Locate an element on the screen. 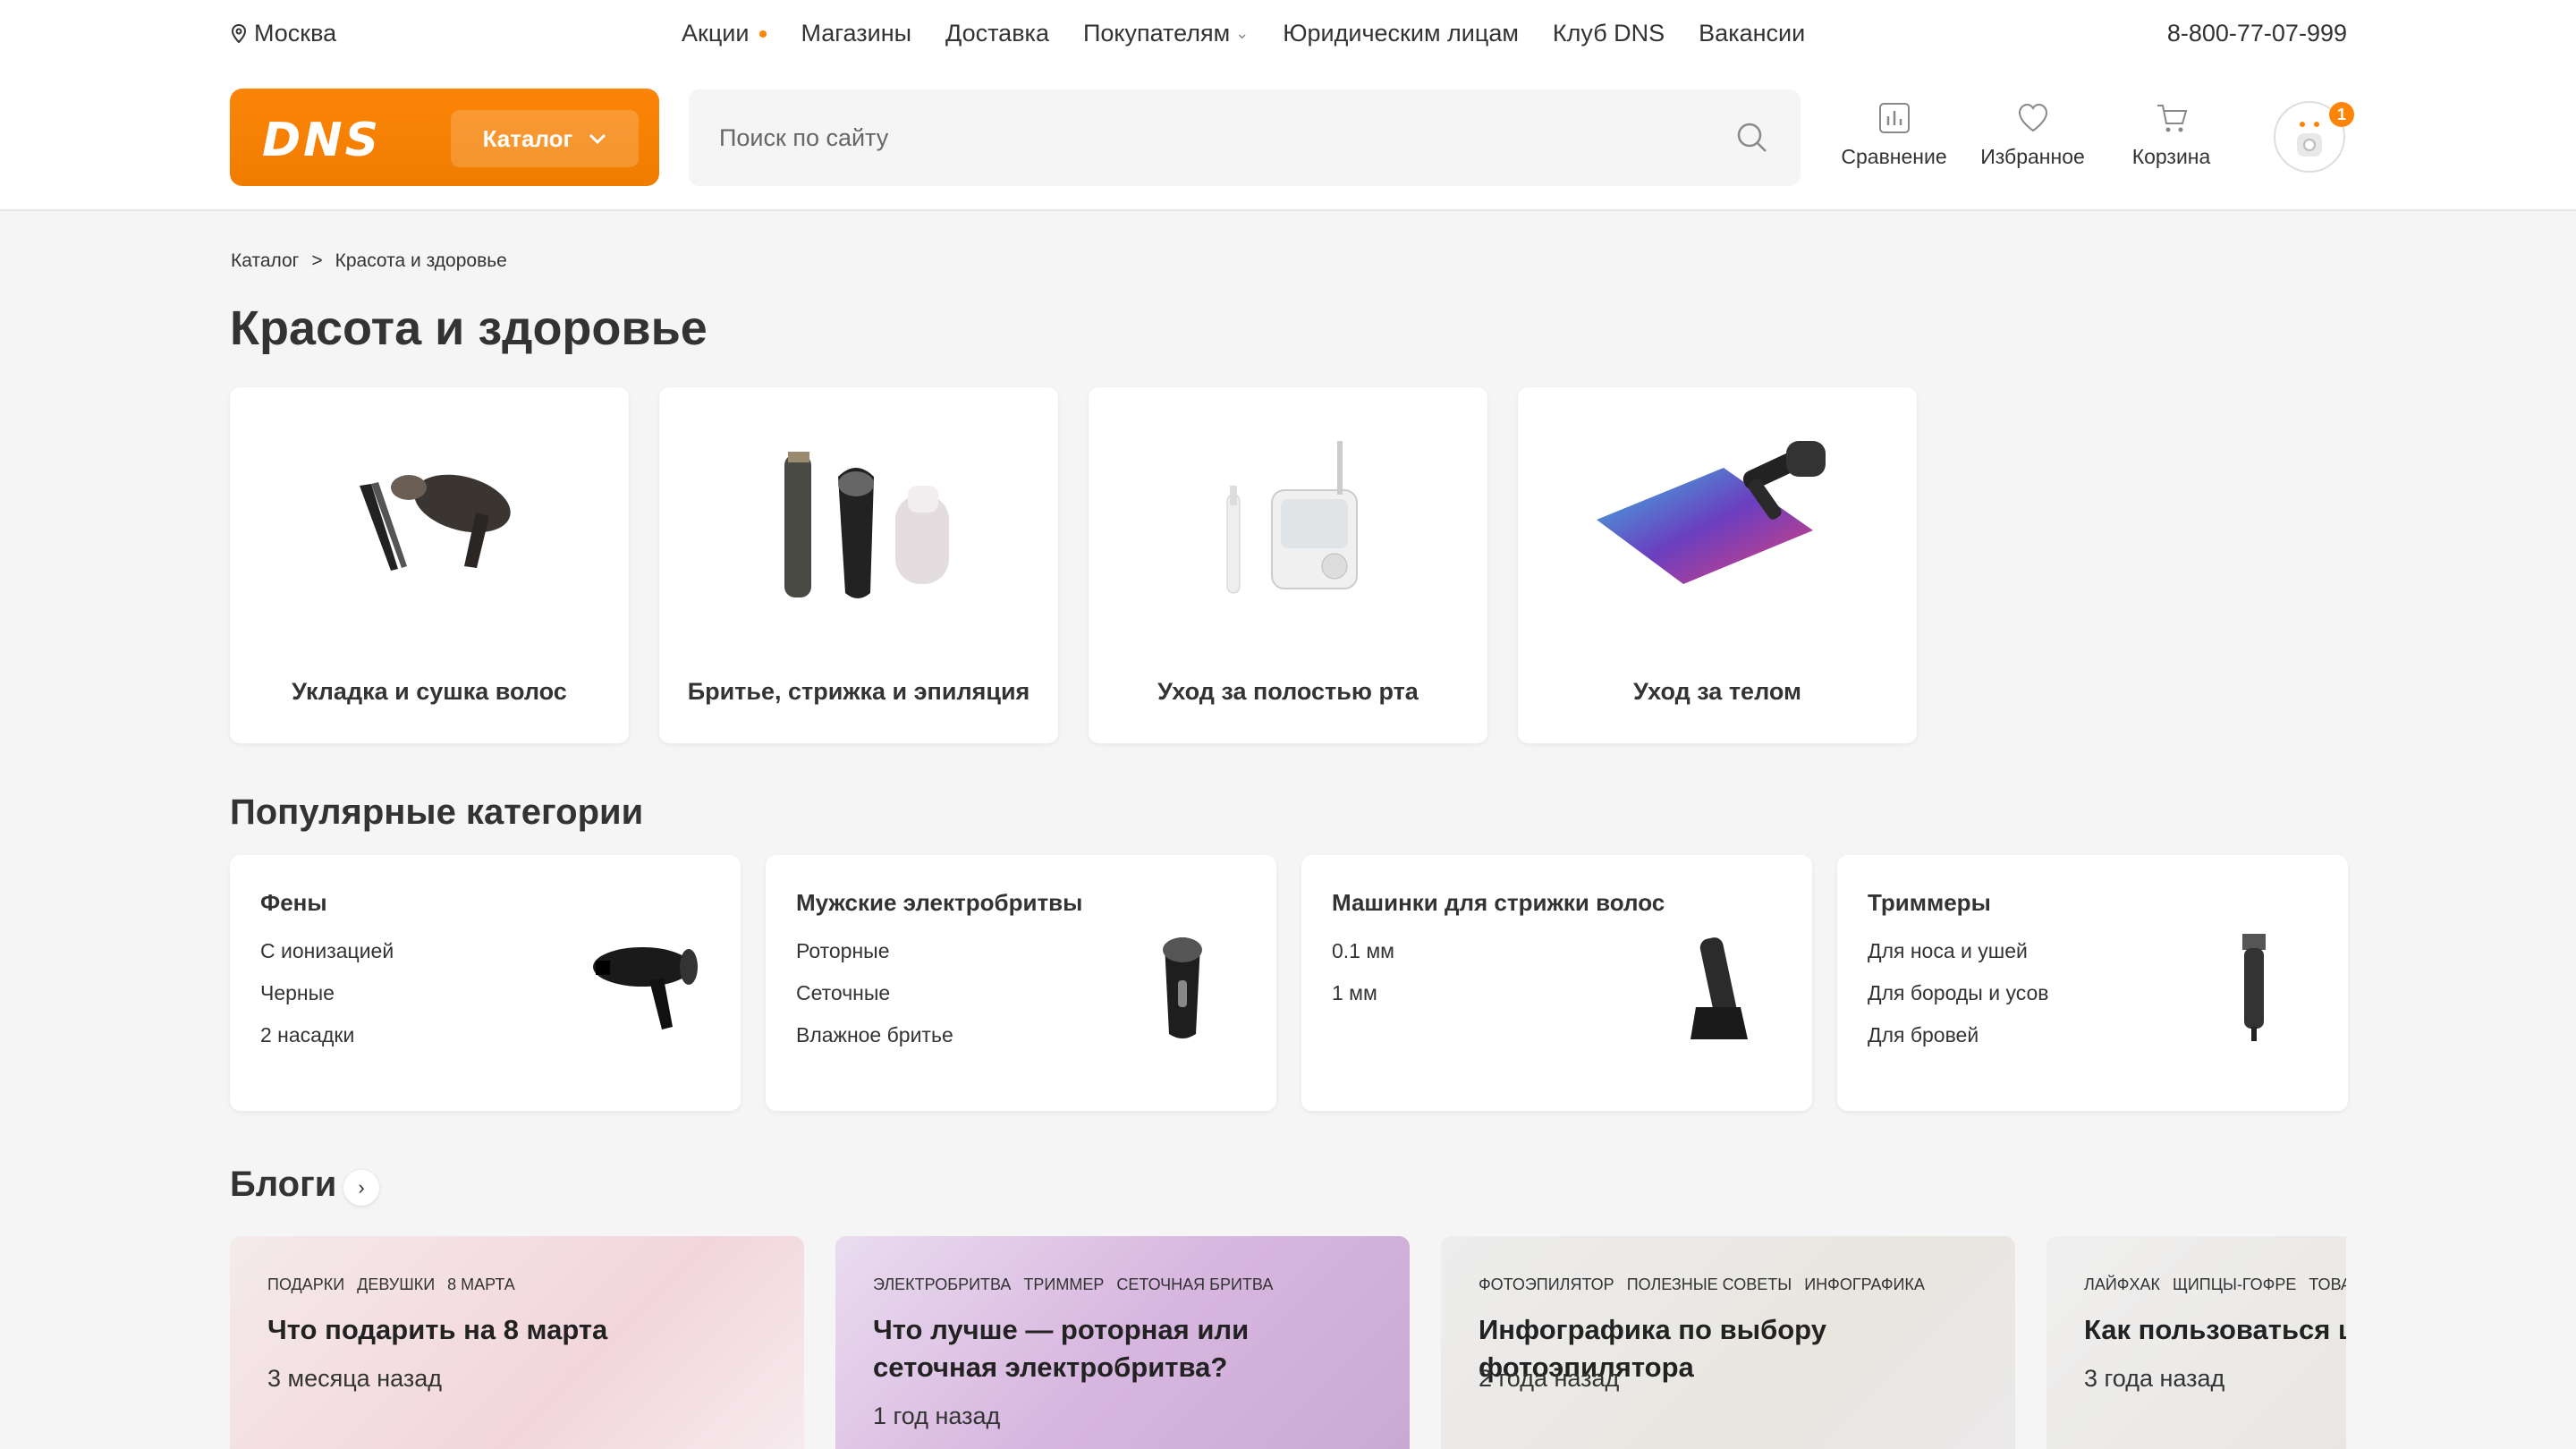 This screenshot has height=1449, width=2576. blogs-next-button: › is located at coordinates (361, 1188).